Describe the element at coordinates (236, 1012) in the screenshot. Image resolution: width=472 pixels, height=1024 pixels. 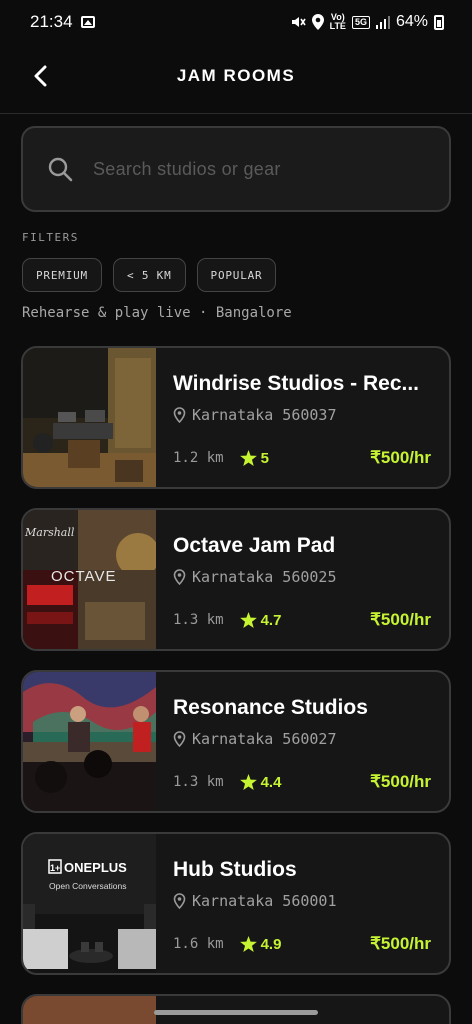
I see `home-indicator` at that location.